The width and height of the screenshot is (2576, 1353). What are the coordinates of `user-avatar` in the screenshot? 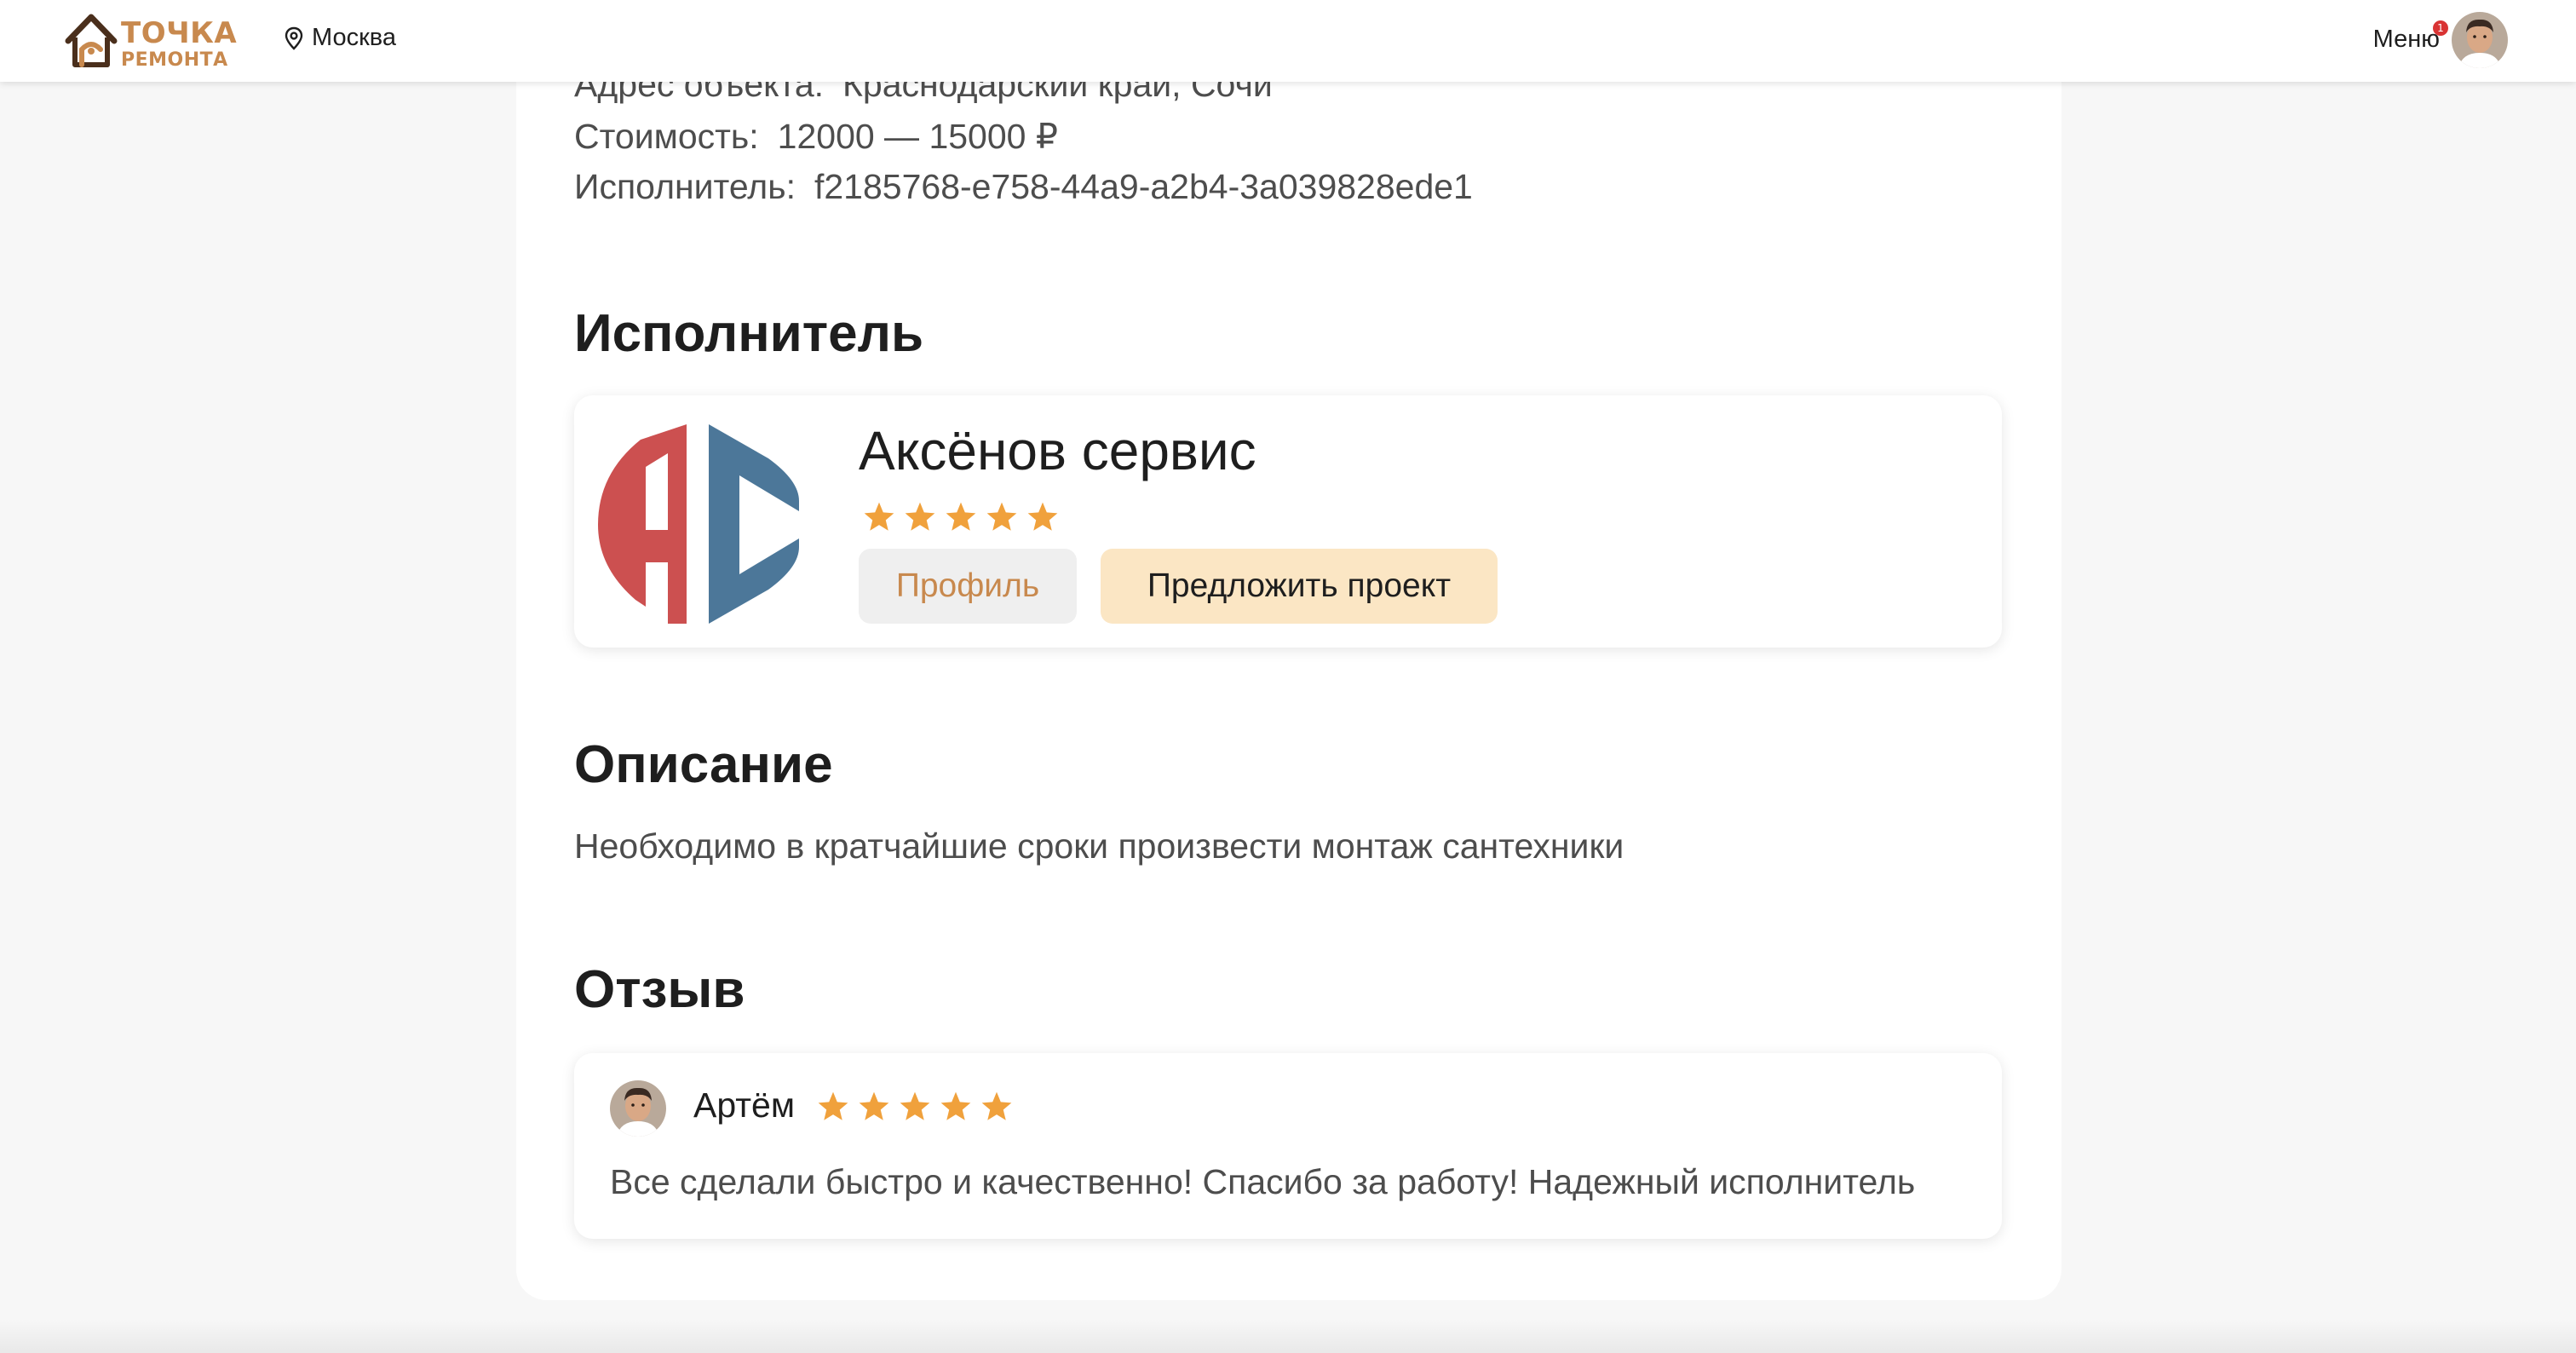 It's located at (2480, 40).